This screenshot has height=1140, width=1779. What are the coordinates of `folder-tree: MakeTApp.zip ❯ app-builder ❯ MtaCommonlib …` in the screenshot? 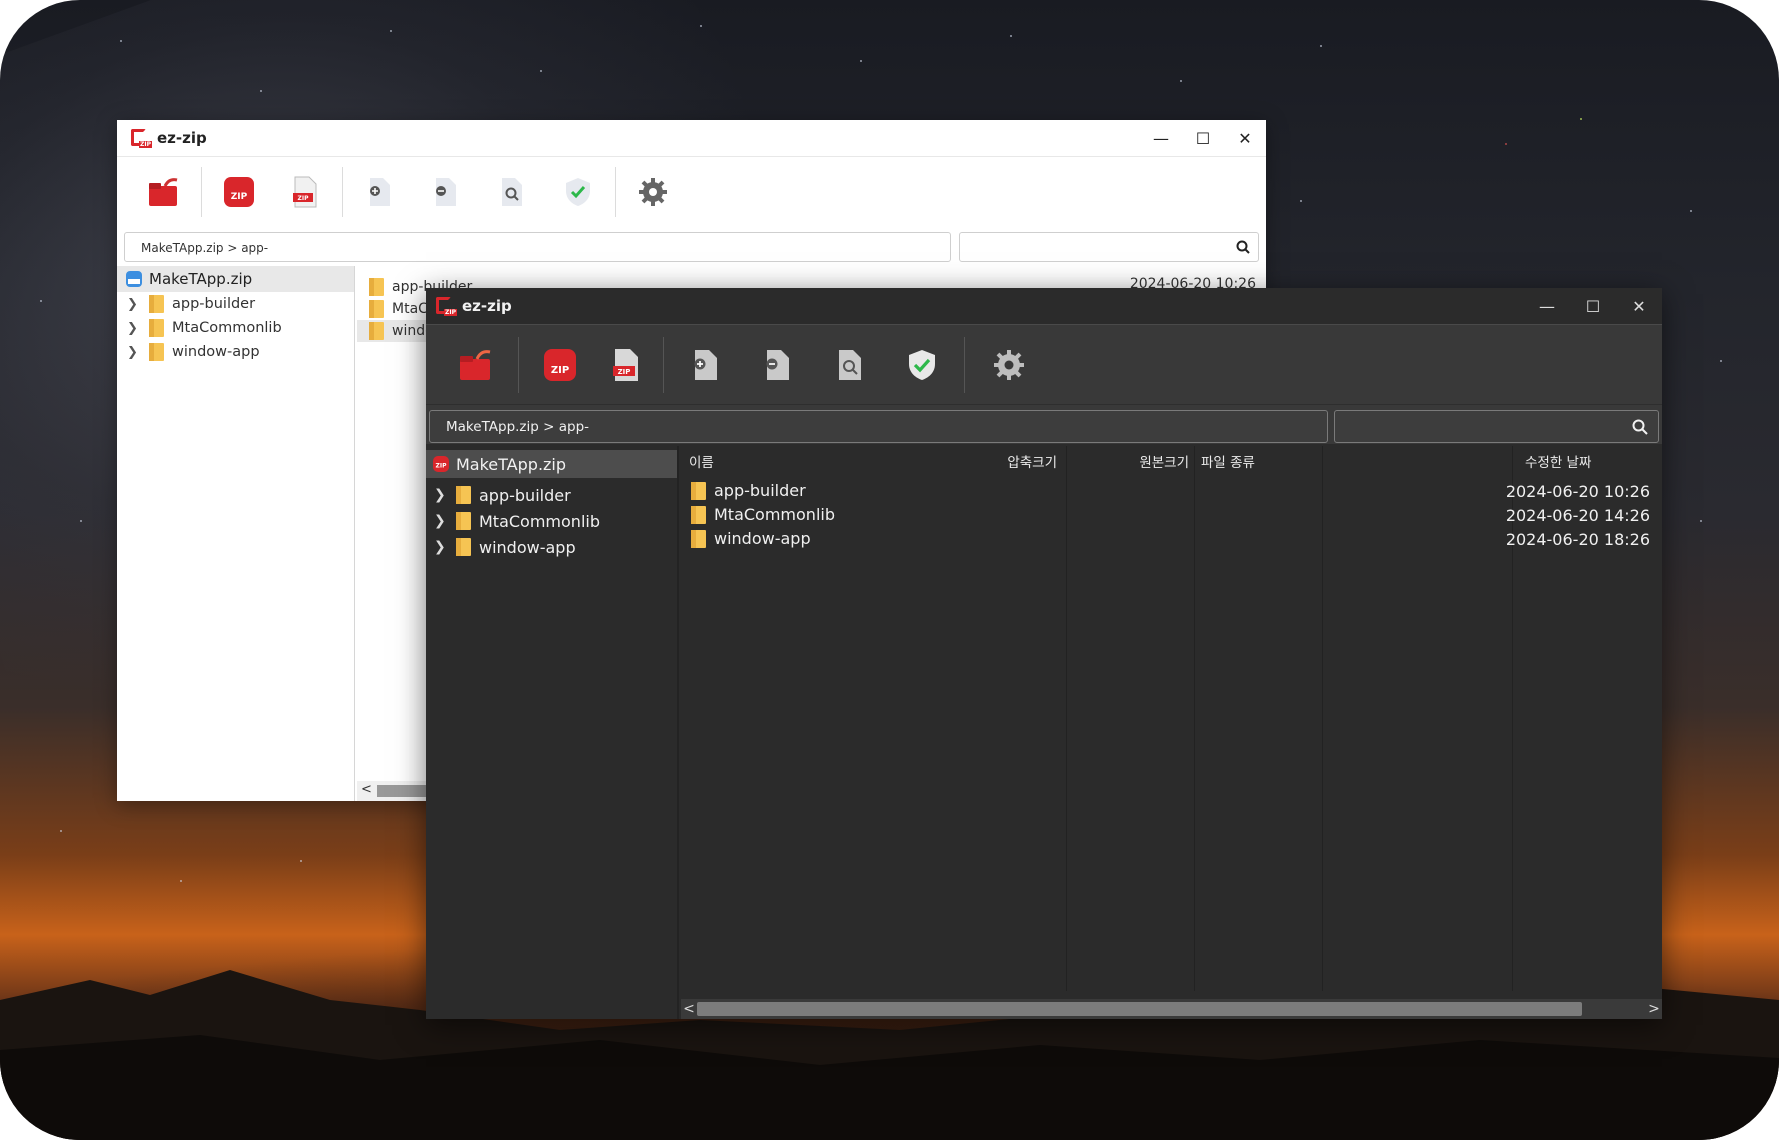 It's located at (236, 533).